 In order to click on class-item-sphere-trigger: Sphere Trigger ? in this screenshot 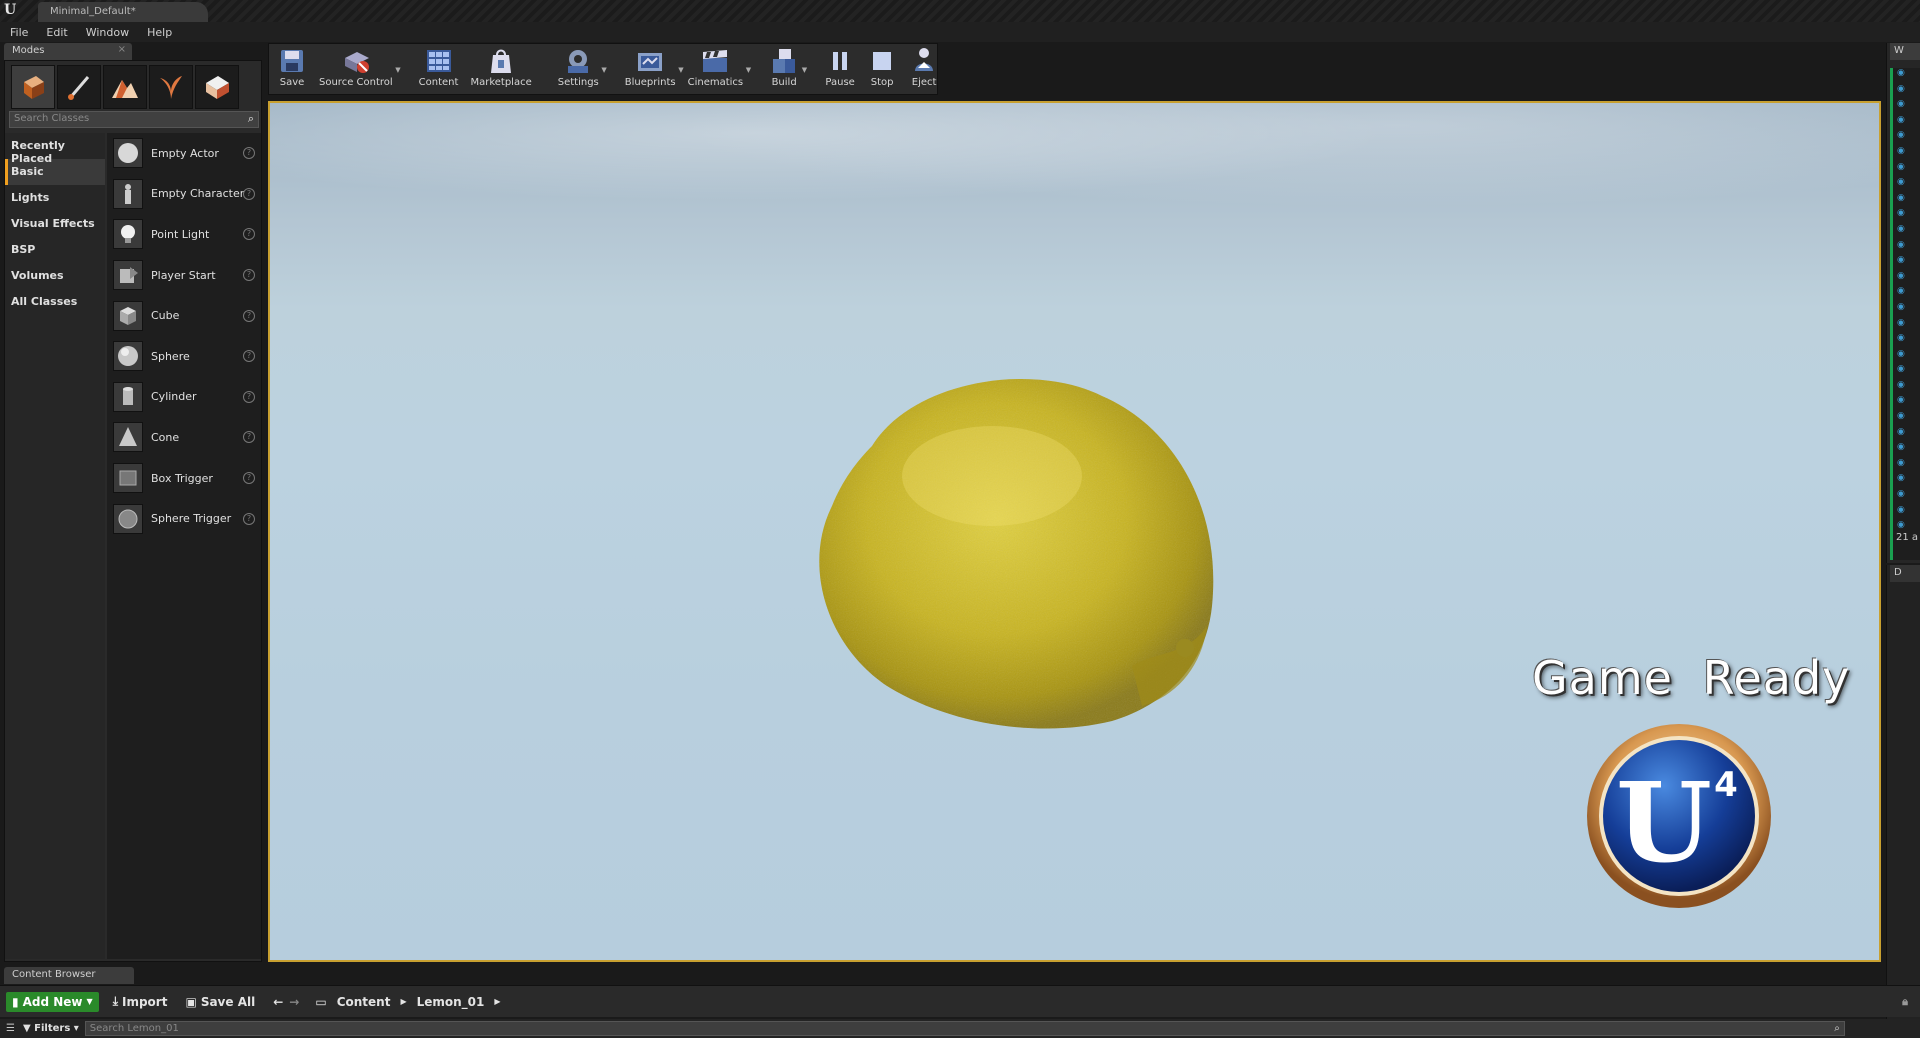, I will do `click(184, 518)`.